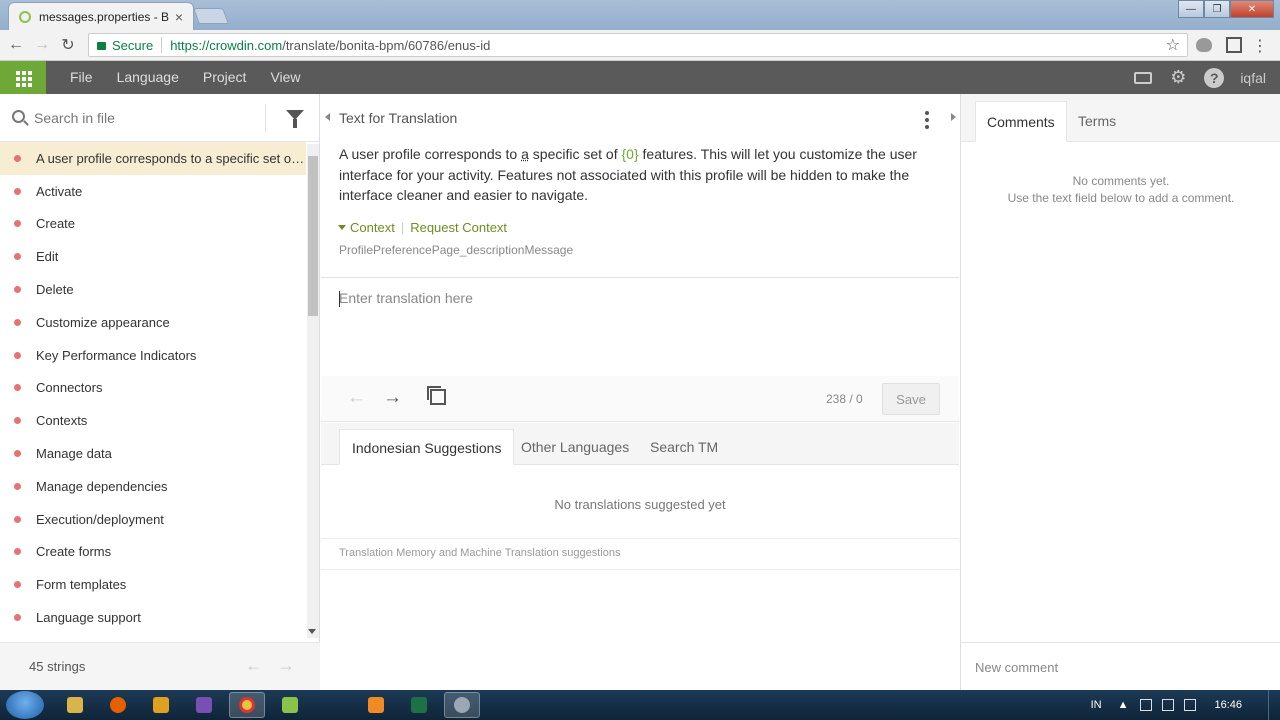 The height and width of the screenshot is (720, 1280). I want to click on filter-icon, so click(295, 119).